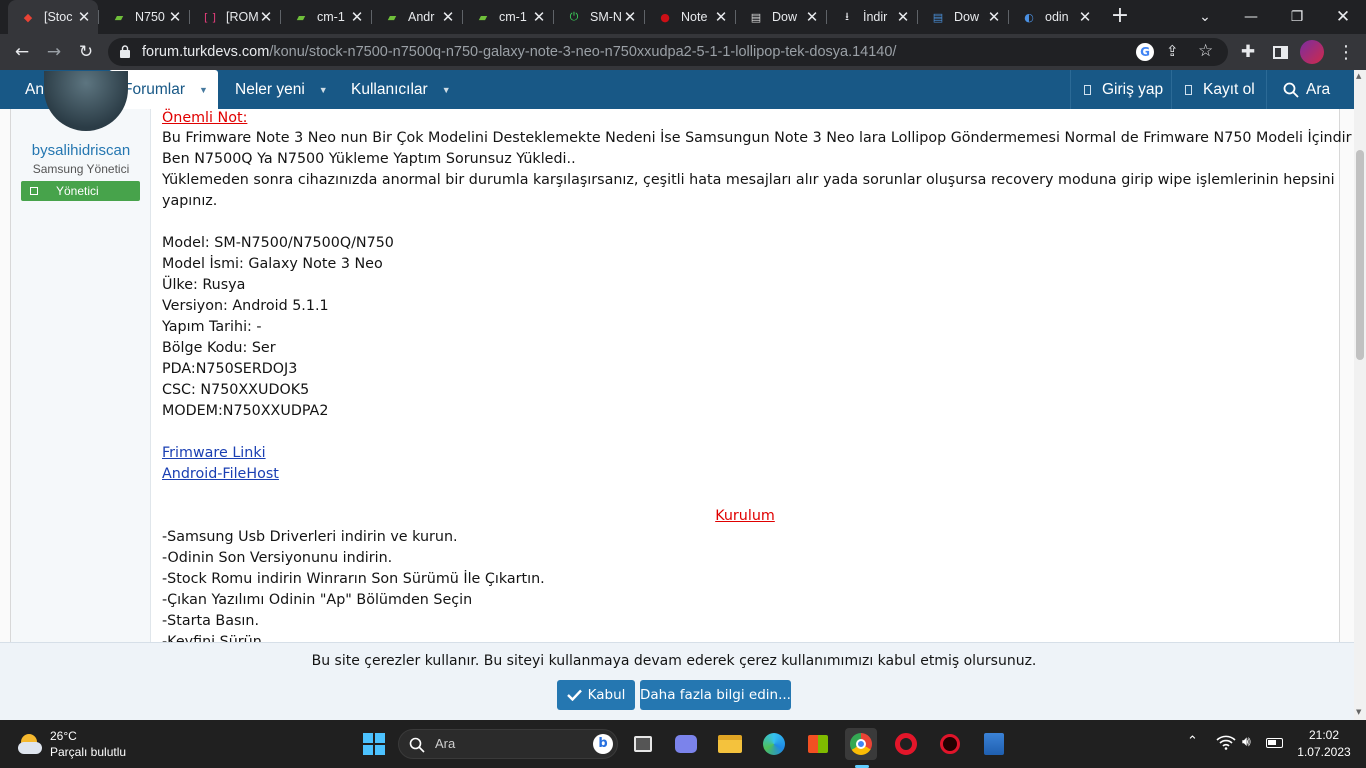 The height and width of the screenshot is (768, 1366). I want to click on reload-icon: ↻, so click(86, 52).